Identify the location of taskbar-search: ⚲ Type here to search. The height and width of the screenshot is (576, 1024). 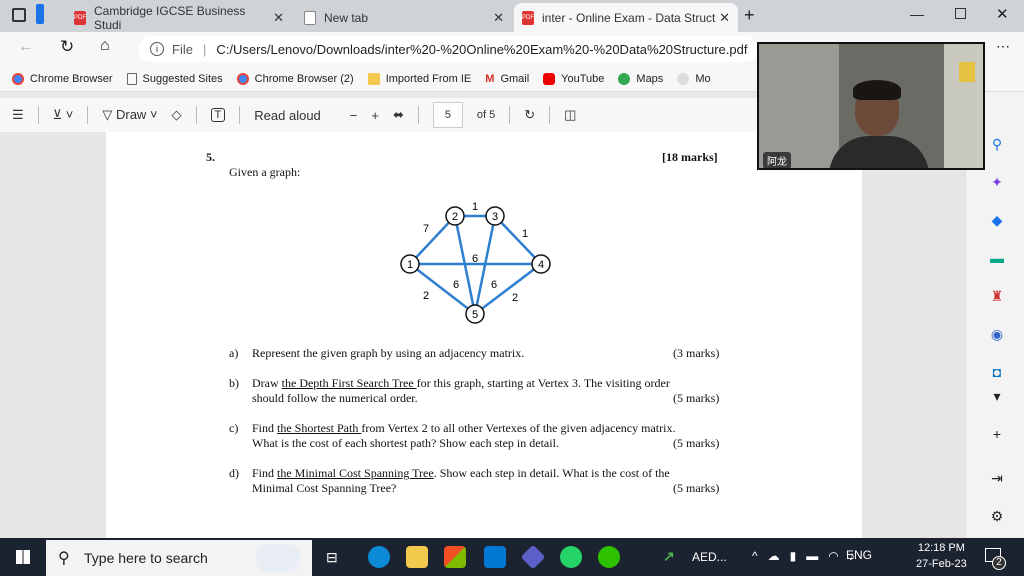
(179, 558).